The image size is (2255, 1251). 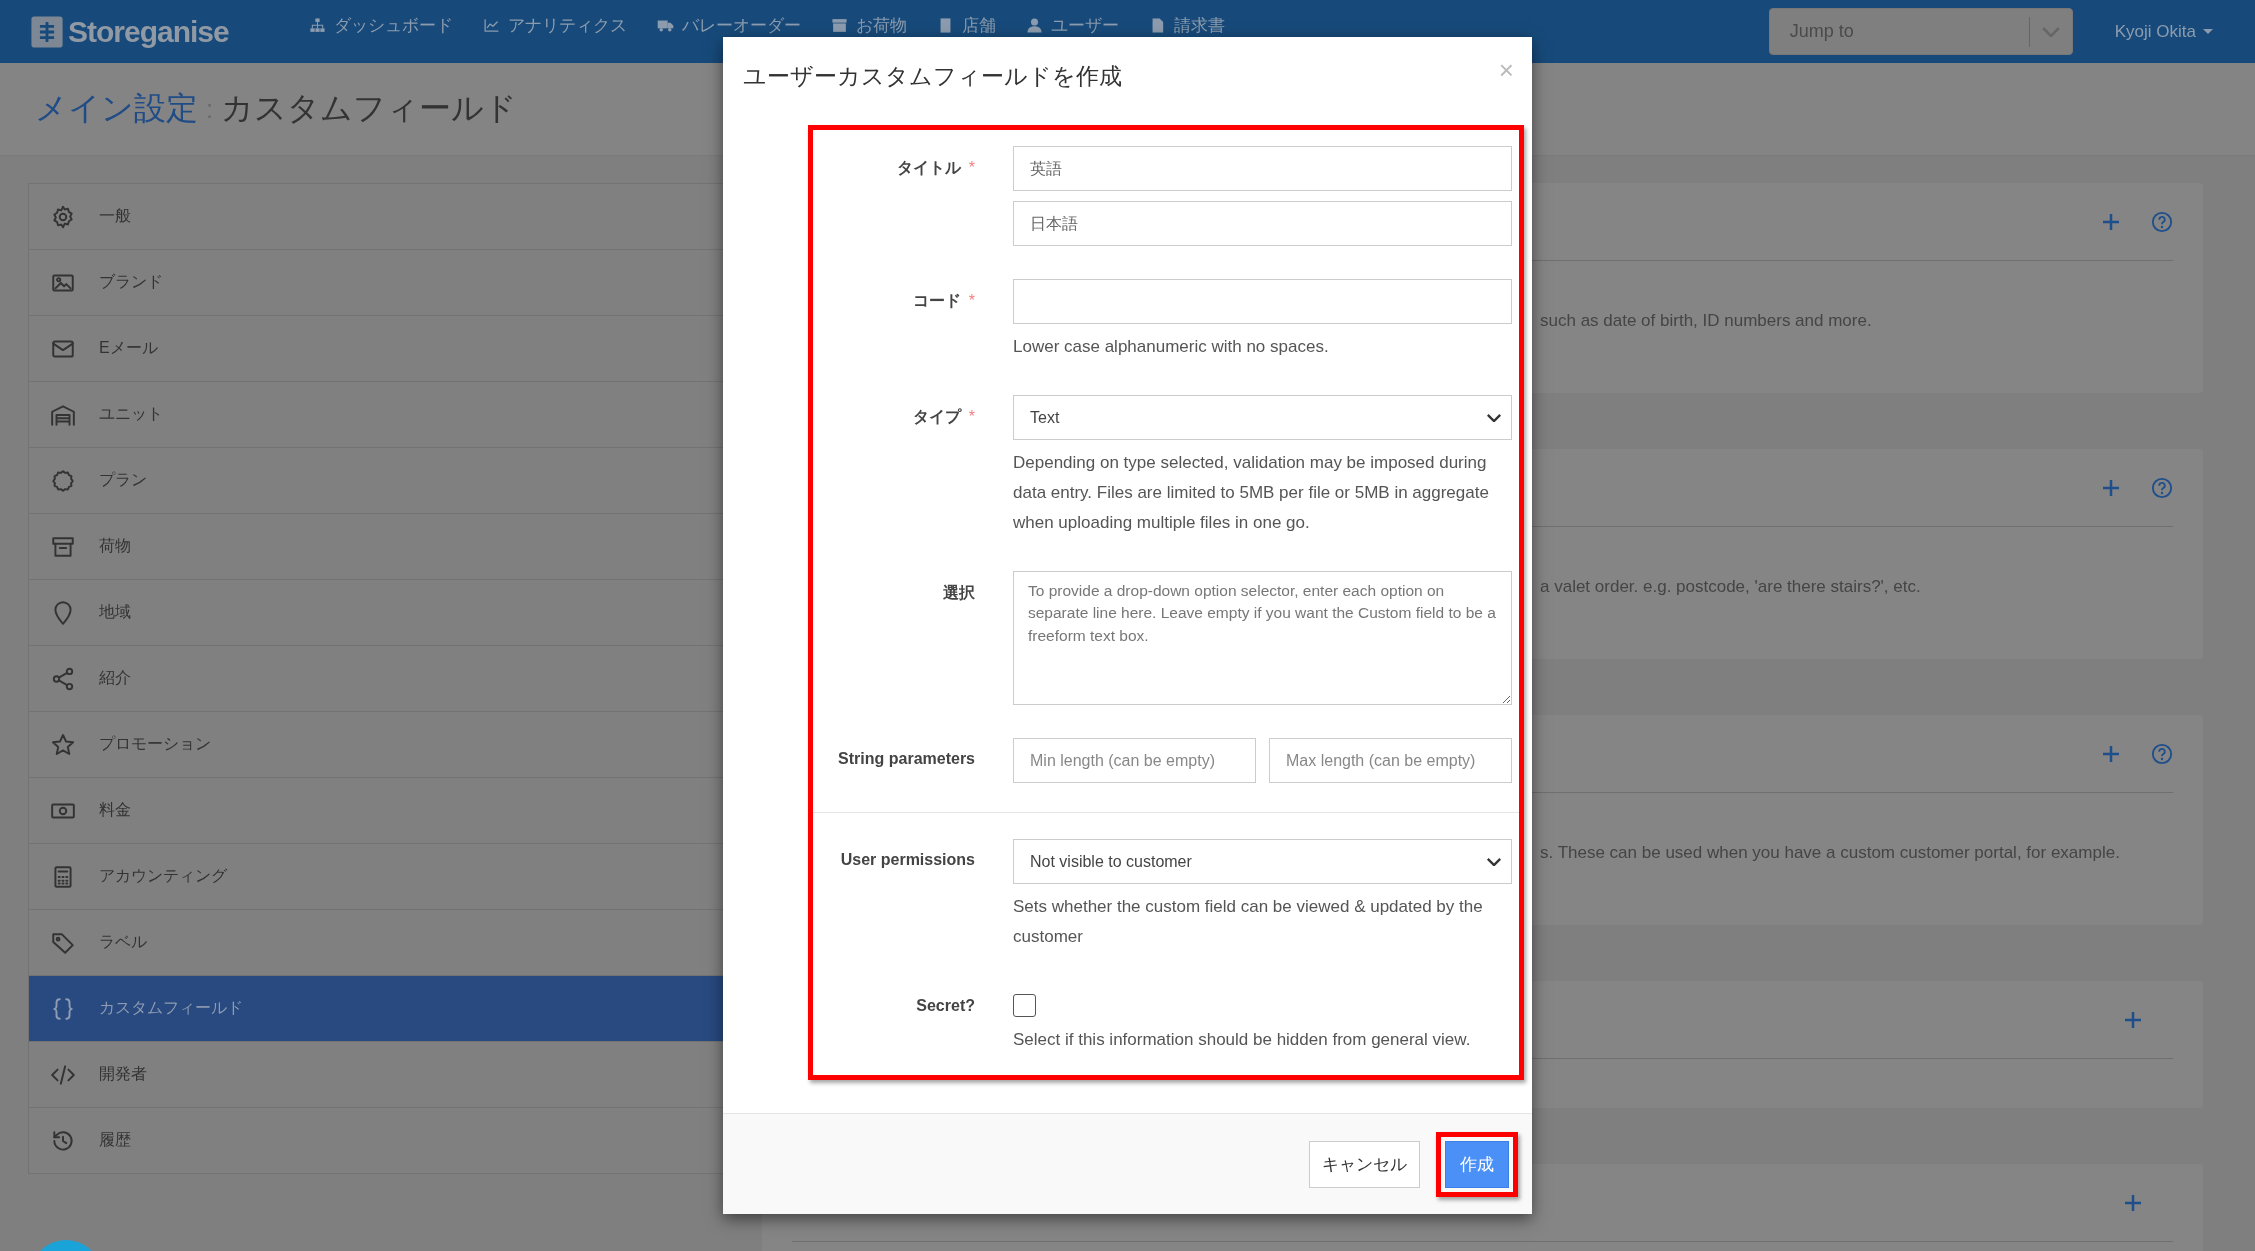 What do you see at coordinates (1134, 760) in the screenshot?
I see `length-field: Min length (can be empty)` at bounding box center [1134, 760].